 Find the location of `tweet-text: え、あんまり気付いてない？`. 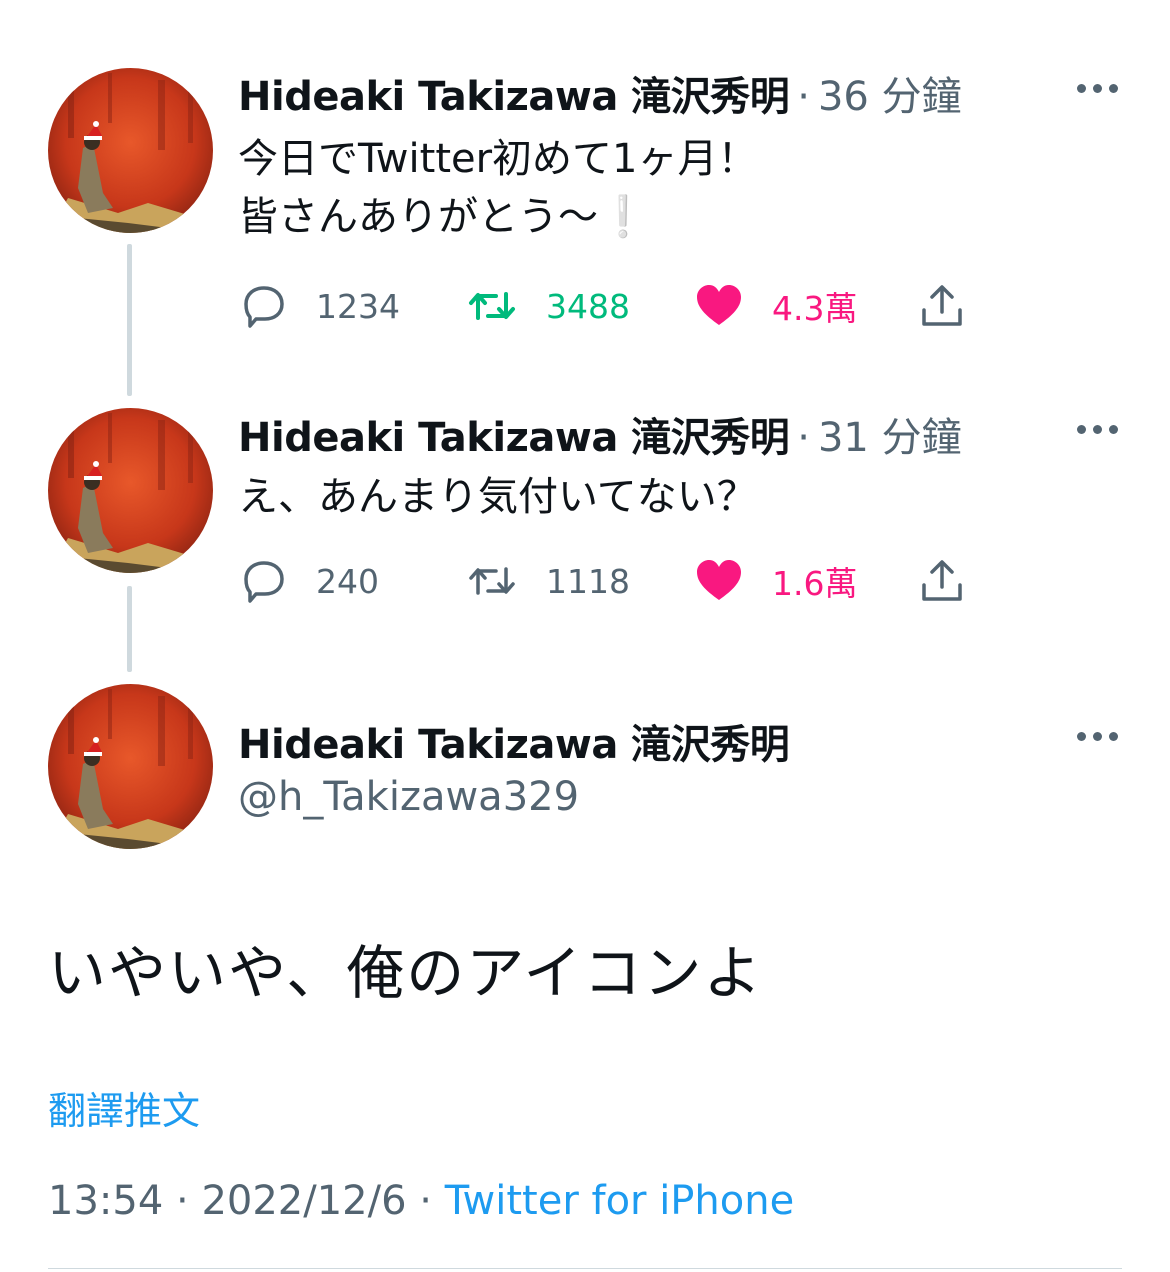

tweet-text: え、あんまり気付いてない？ is located at coordinates (497, 497).